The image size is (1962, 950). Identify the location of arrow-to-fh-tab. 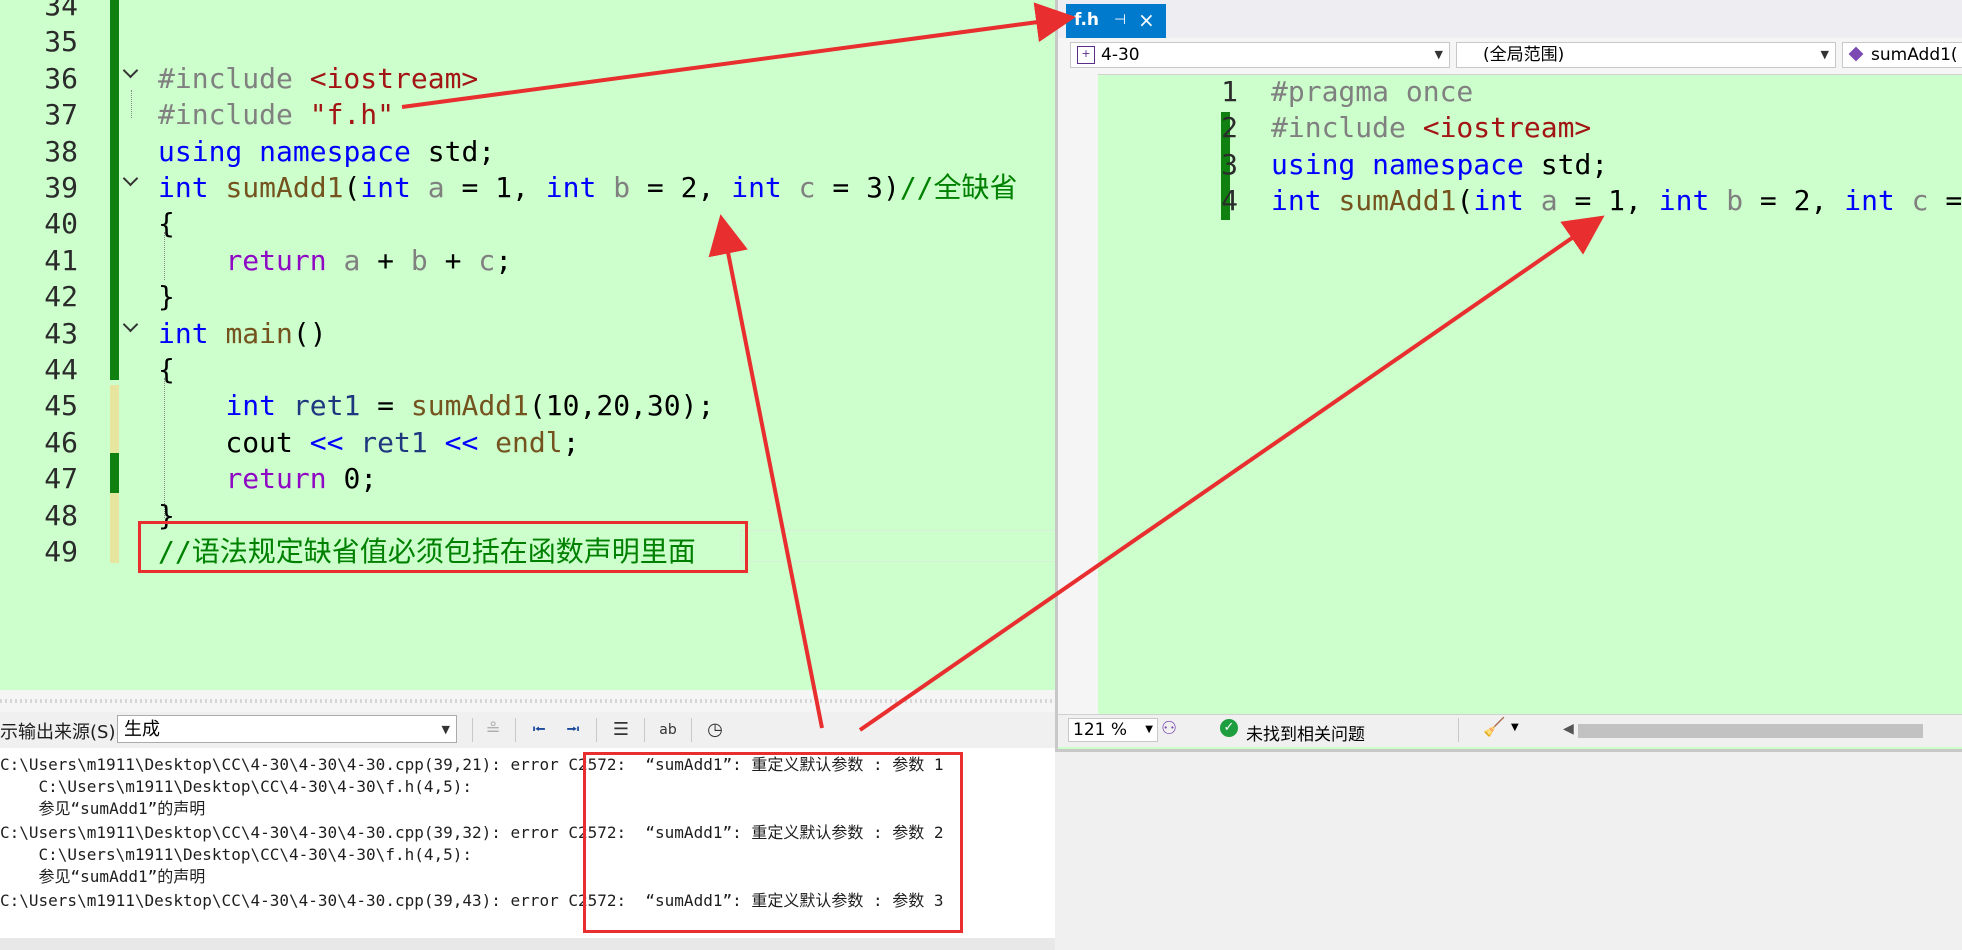
(738, 55).